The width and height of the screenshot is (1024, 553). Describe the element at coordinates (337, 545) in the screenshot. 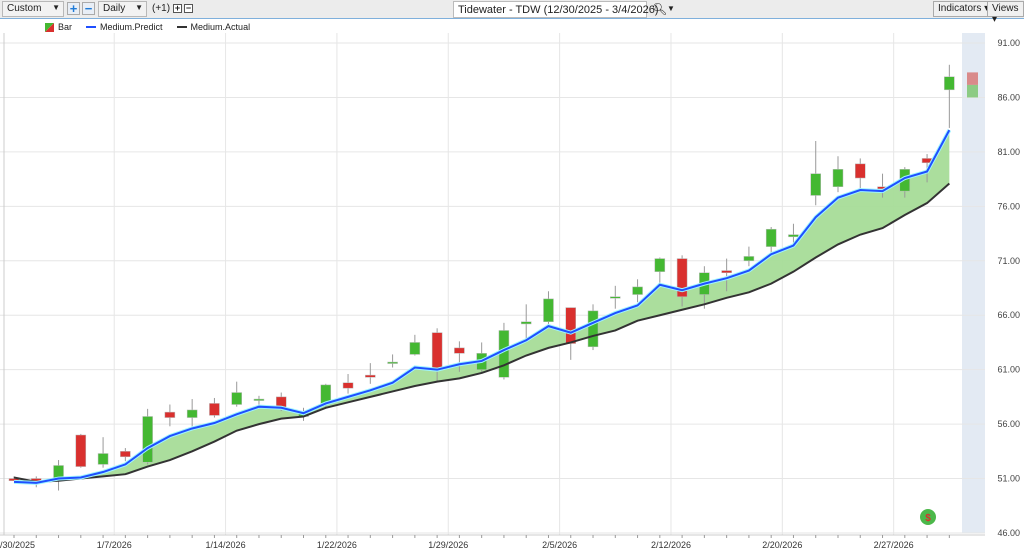

I see `x-tick-label: 1/22/2026` at that location.